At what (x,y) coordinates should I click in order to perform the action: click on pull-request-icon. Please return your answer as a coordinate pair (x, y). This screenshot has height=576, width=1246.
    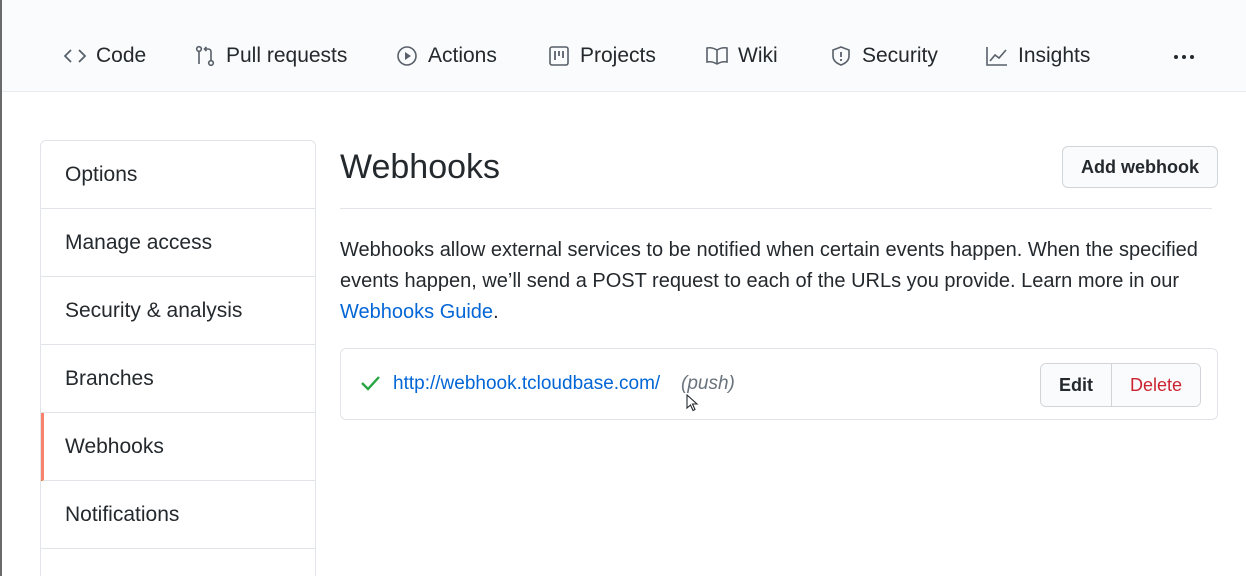
    Looking at the image, I should click on (205, 56).